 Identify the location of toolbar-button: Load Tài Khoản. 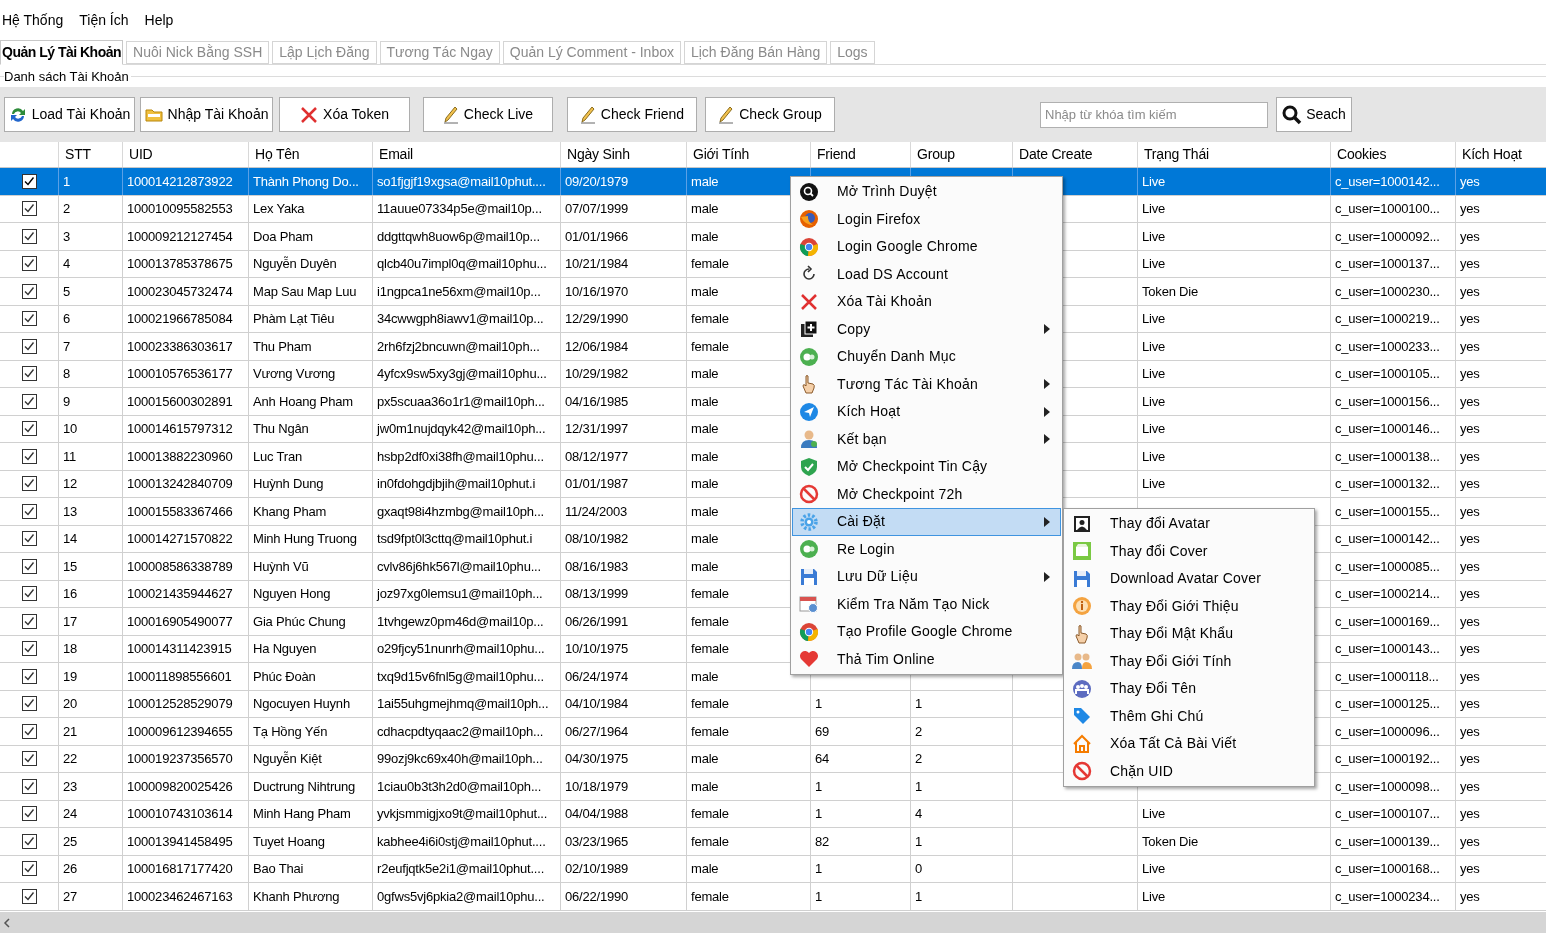
(69, 114).